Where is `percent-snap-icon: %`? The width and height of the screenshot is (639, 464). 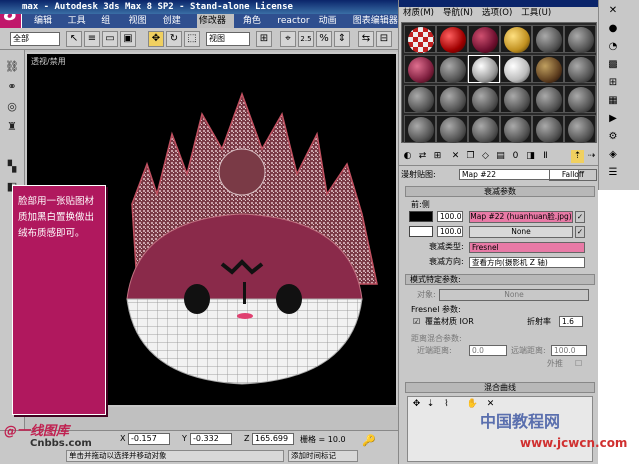 percent-snap-icon: % is located at coordinates (324, 39).